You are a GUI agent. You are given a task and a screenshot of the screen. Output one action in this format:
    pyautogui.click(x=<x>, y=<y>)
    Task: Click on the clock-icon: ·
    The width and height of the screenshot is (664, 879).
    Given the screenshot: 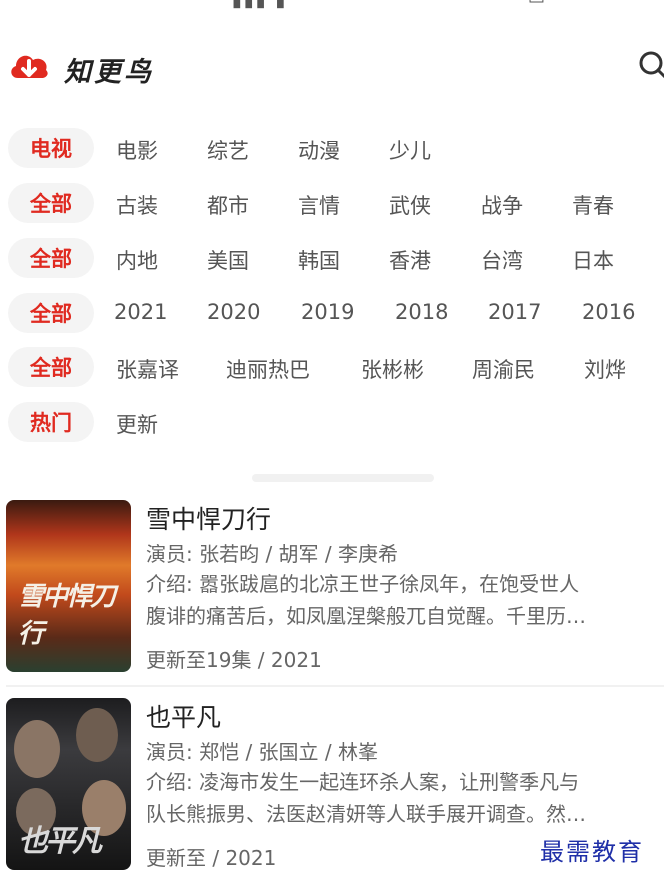 What is the action you would take?
    pyautogui.click(x=615, y=4)
    